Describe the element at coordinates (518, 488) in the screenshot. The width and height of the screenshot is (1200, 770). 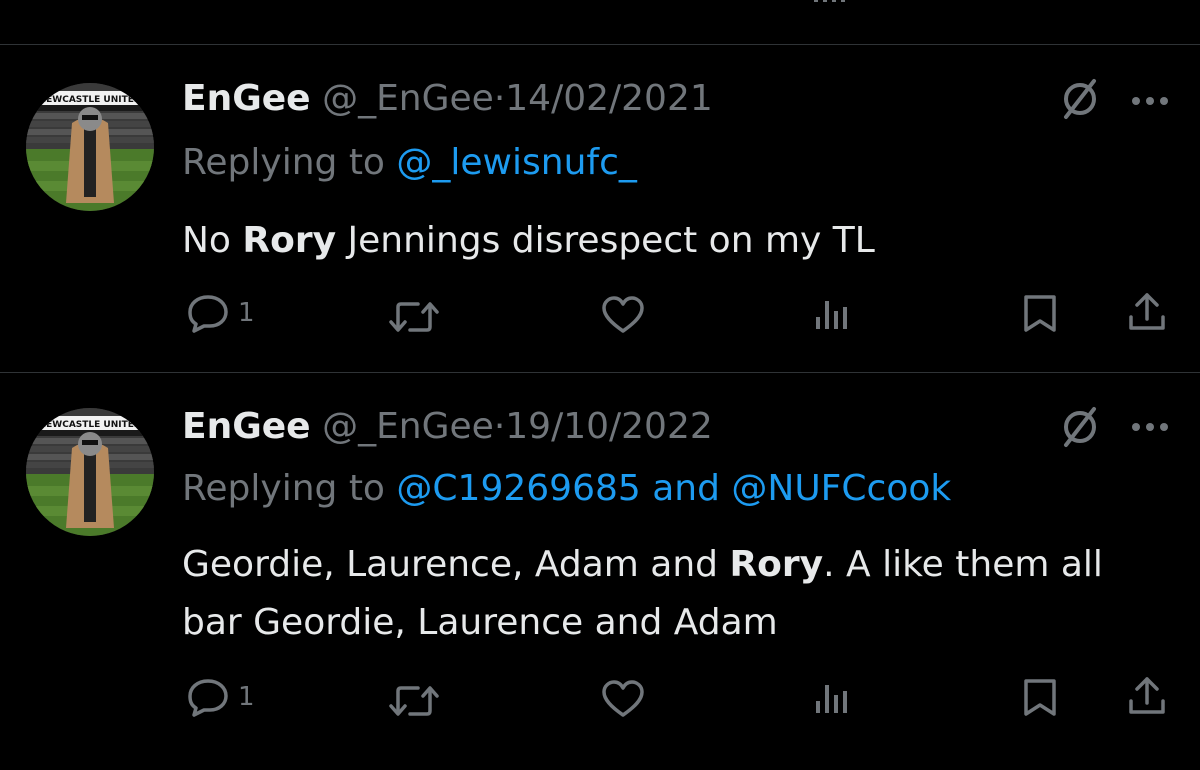
I see `mention-link: @C19269685` at that location.